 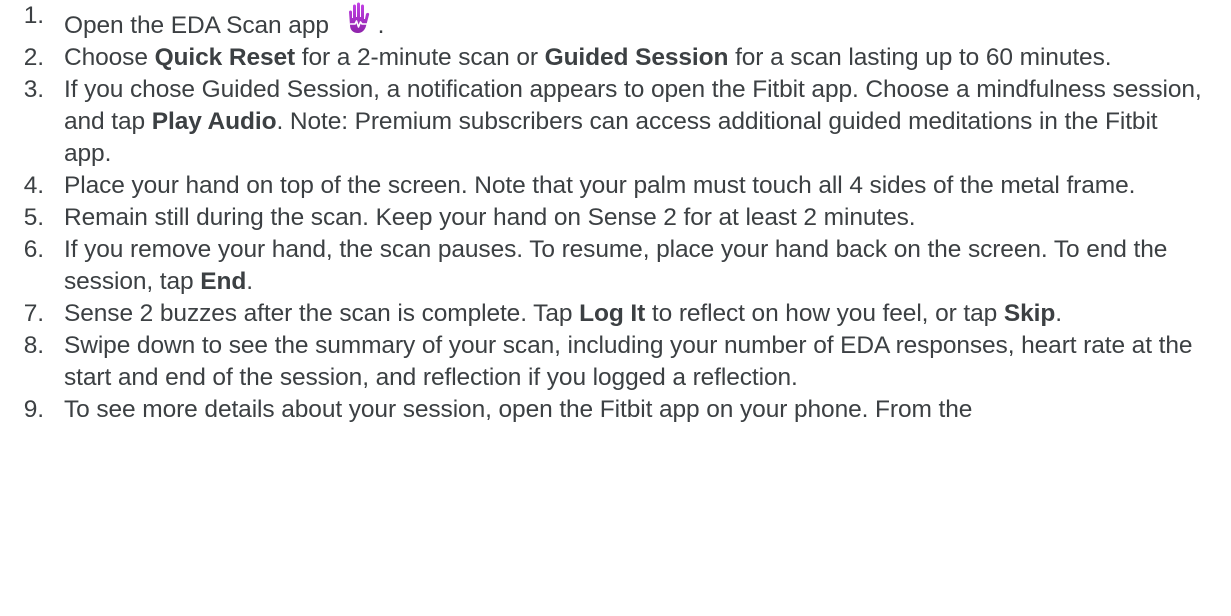 I want to click on step-item: 1. Open the EDA Scan app ., so click(x=615, y=21).